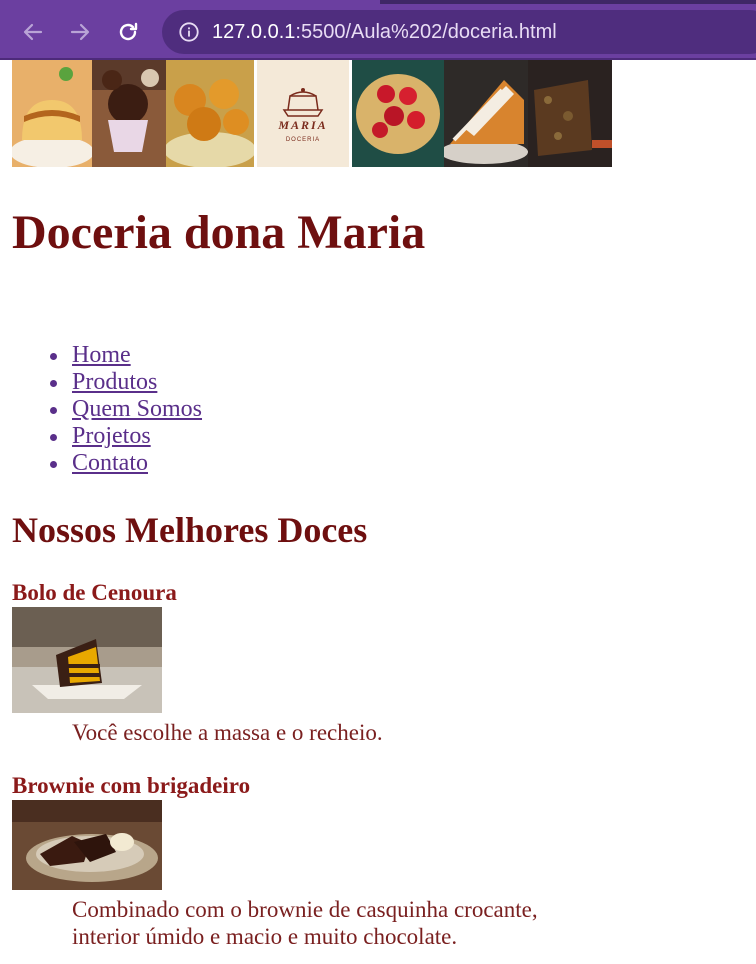  I want to click on brownie-image, so click(87, 845).